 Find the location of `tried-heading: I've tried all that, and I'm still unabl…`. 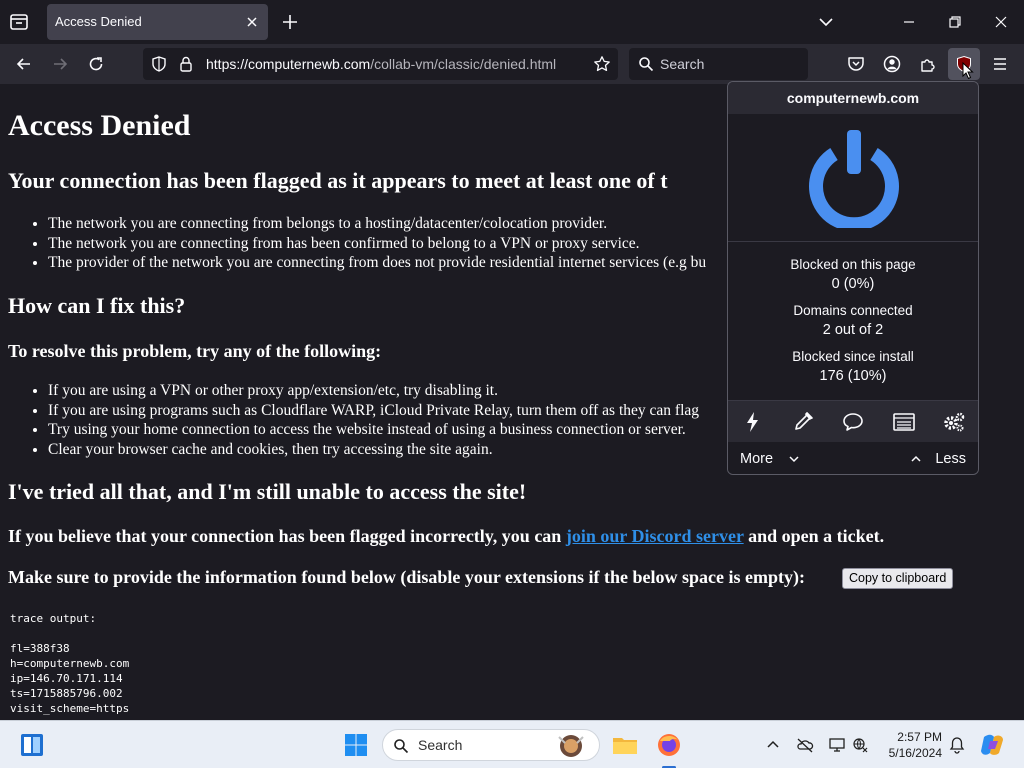

tried-heading: I've tried all that, and I'm still unabl… is located at coordinates (267, 491).